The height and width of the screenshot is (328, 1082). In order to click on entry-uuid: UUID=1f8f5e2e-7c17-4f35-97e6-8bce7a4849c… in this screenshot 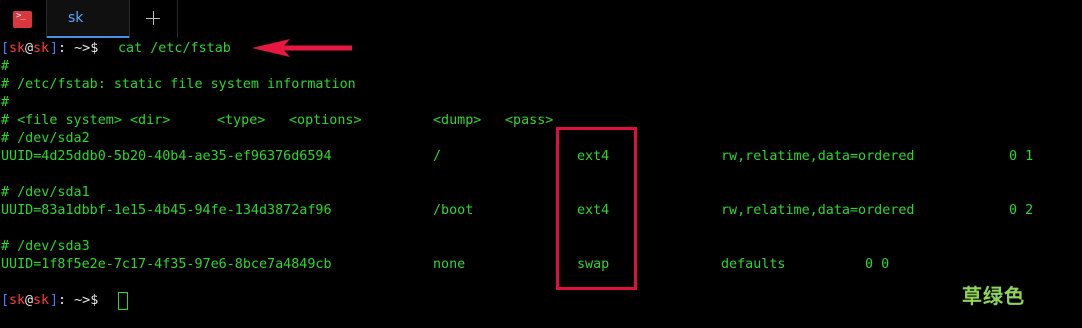, I will do `click(166, 264)`.